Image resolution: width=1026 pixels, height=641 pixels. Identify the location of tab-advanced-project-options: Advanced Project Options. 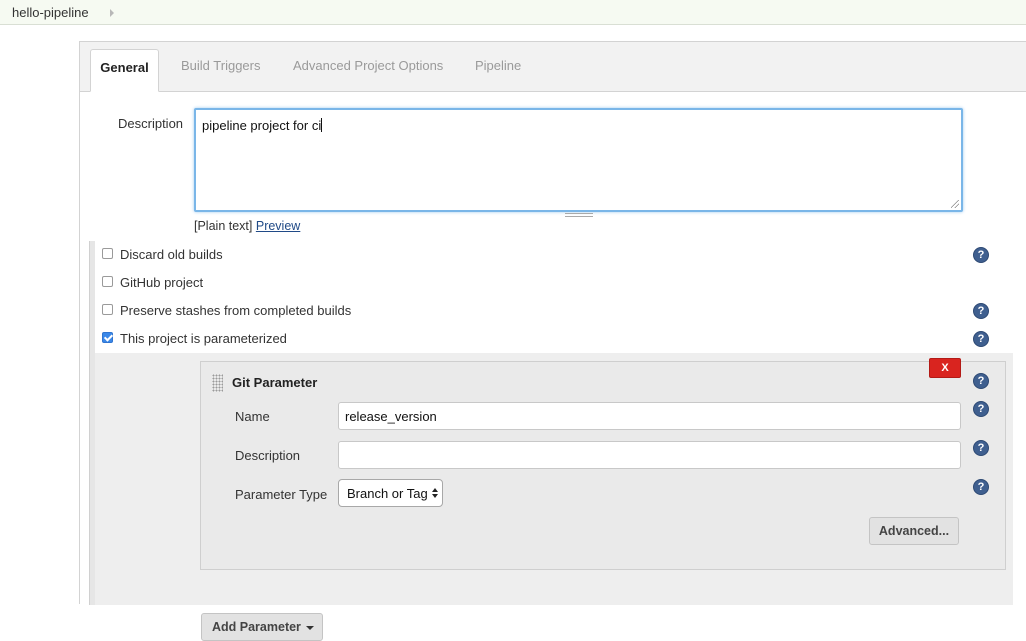
(368, 65).